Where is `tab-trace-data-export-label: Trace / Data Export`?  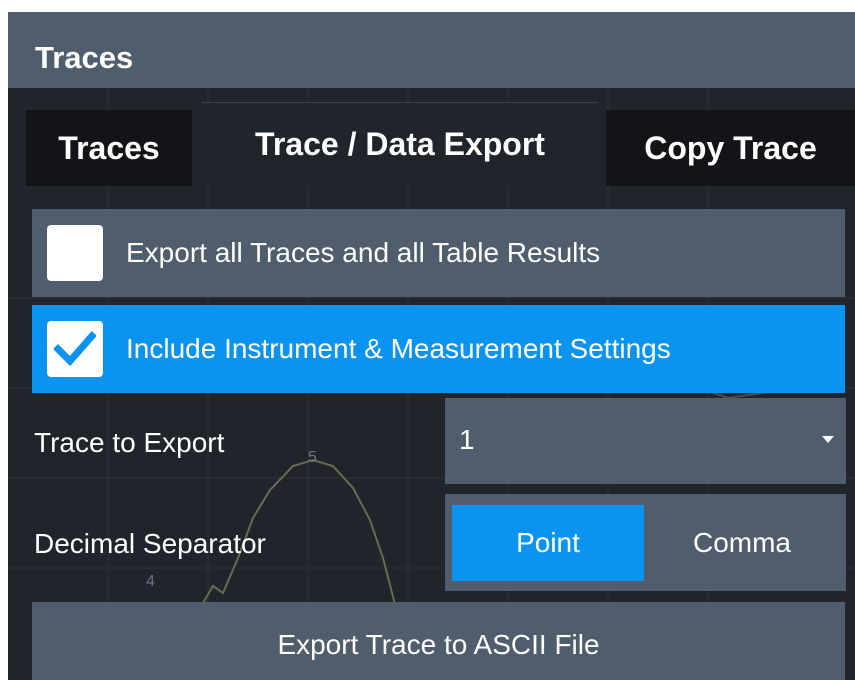
tab-trace-data-export-label: Trace / Data Export is located at coordinates (400, 144).